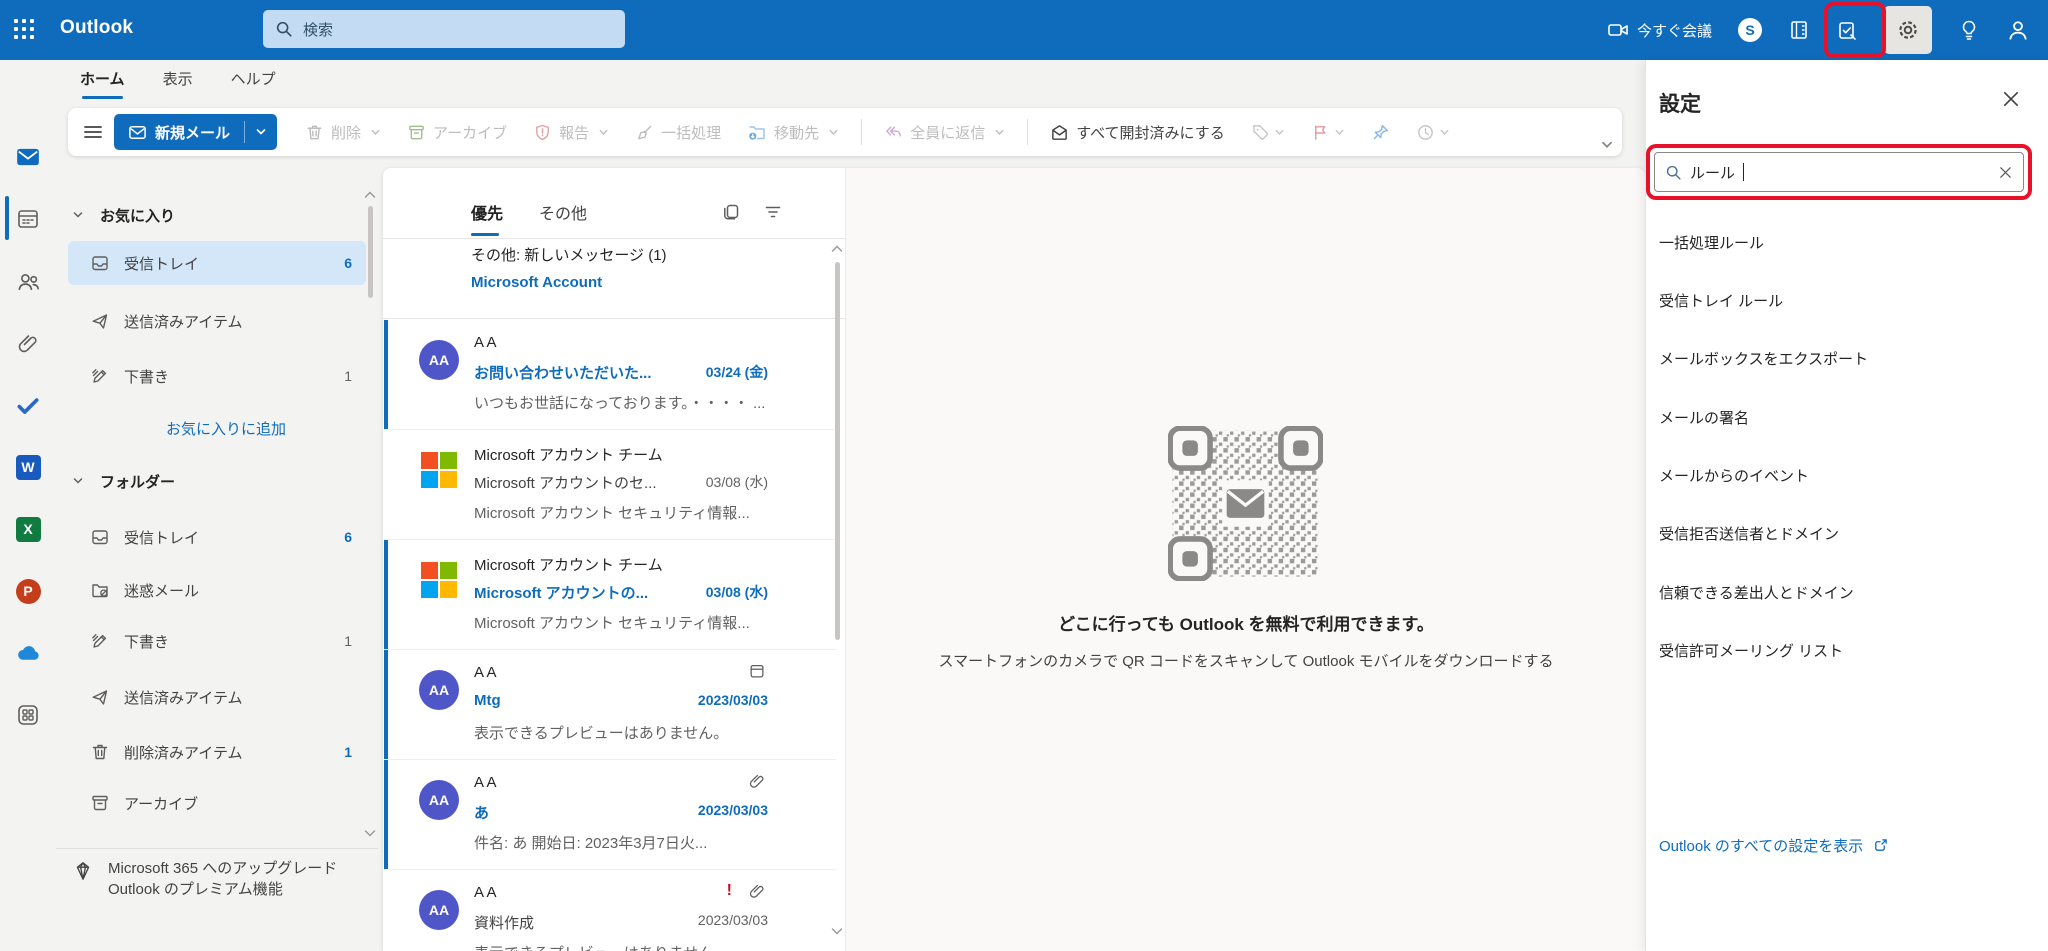 The width and height of the screenshot is (2048, 951). I want to click on folder-favorite-inbox: 受信トレイ 6, so click(217, 263).